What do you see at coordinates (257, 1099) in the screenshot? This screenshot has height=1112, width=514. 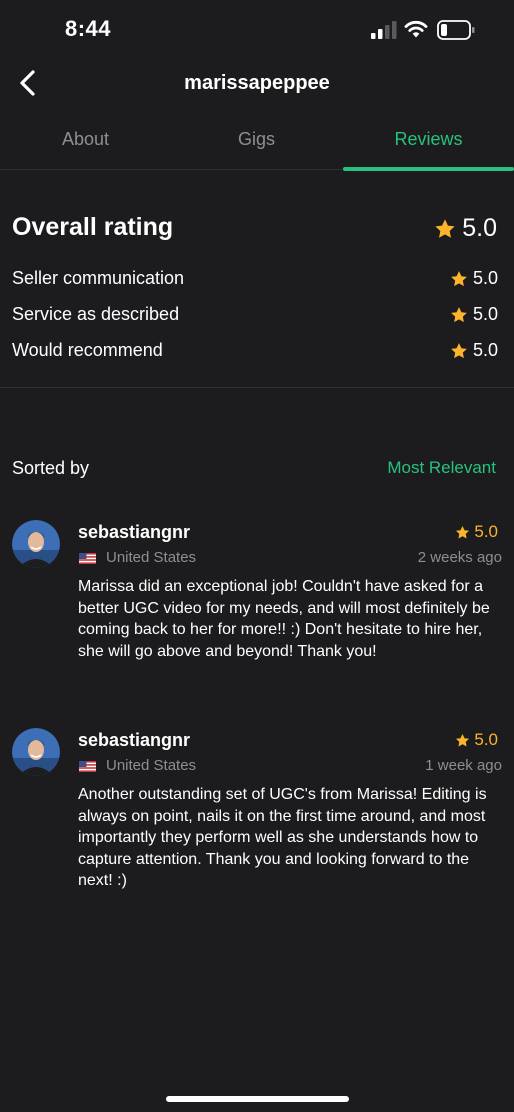 I see `home-indicator` at bounding box center [257, 1099].